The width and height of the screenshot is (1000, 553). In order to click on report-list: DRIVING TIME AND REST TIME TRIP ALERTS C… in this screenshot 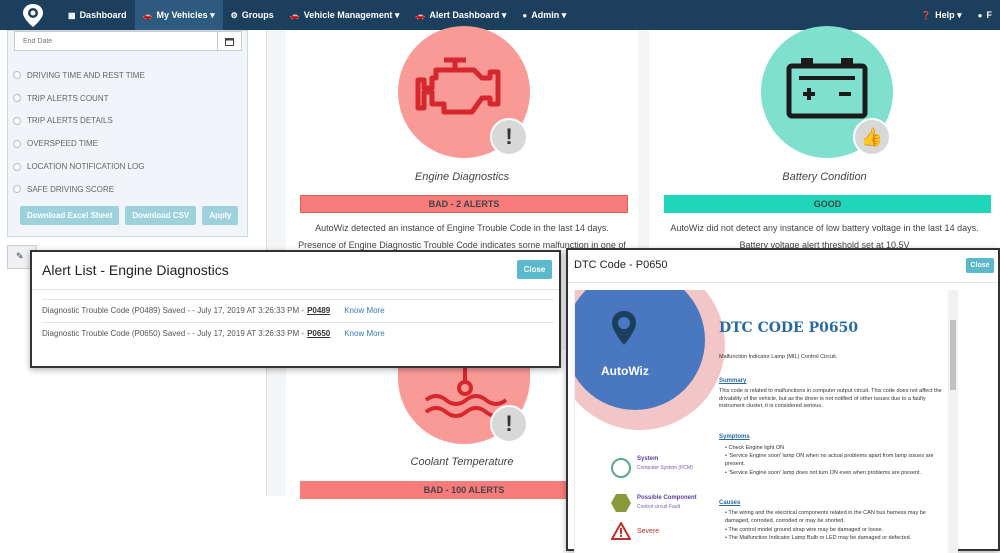, I will do `click(79, 132)`.